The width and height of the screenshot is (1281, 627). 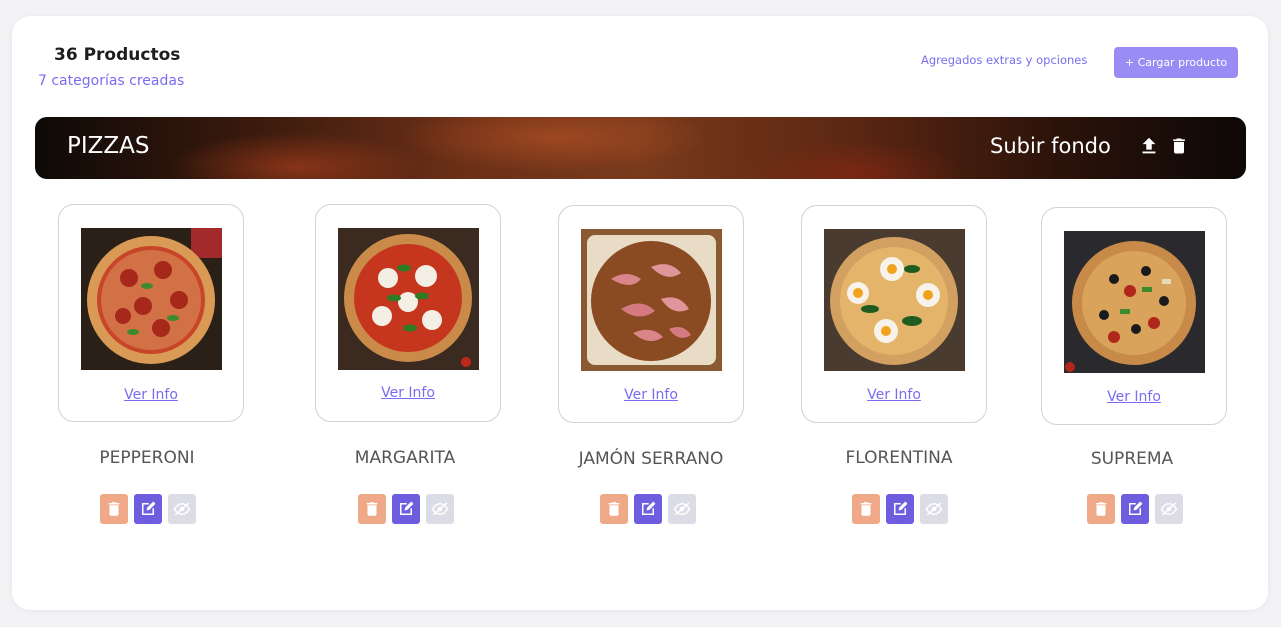 What do you see at coordinates (651, 459) in the screenshot?
I see `product-name: JAMÓN SERRANO` at bounding box center [651, 459].